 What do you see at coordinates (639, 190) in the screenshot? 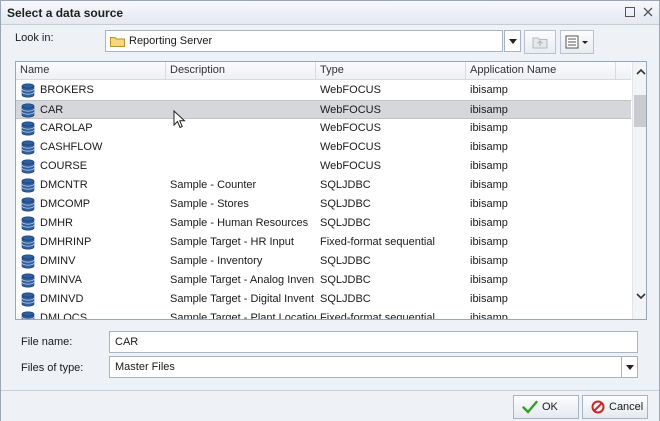
I see `vertical-scrollbar` at bounding box center [639, 190].